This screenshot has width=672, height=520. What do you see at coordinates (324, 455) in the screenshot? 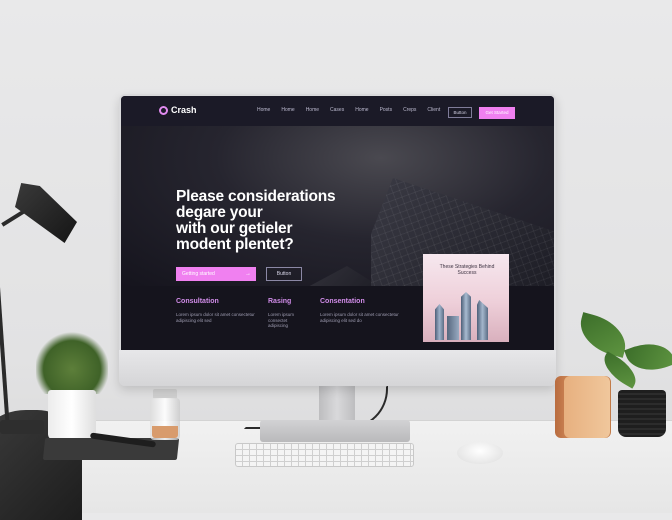
I see `keyboard` at bounding box center [324, 455].